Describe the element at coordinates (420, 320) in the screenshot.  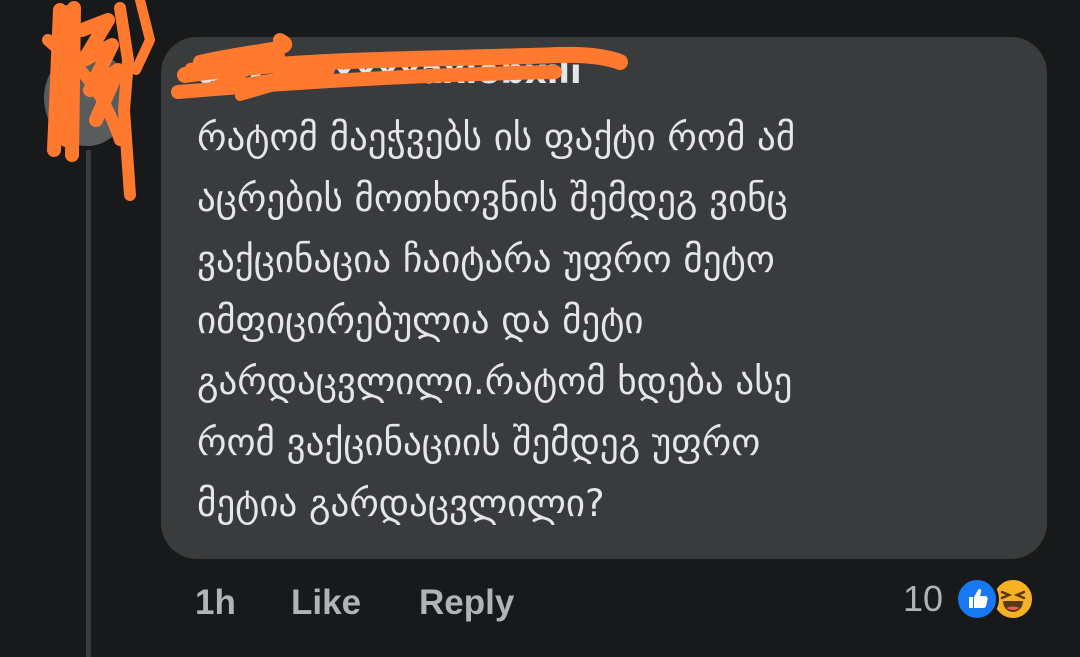
I see `comment-line: იმფიცირებულია და მეტი` at that location.